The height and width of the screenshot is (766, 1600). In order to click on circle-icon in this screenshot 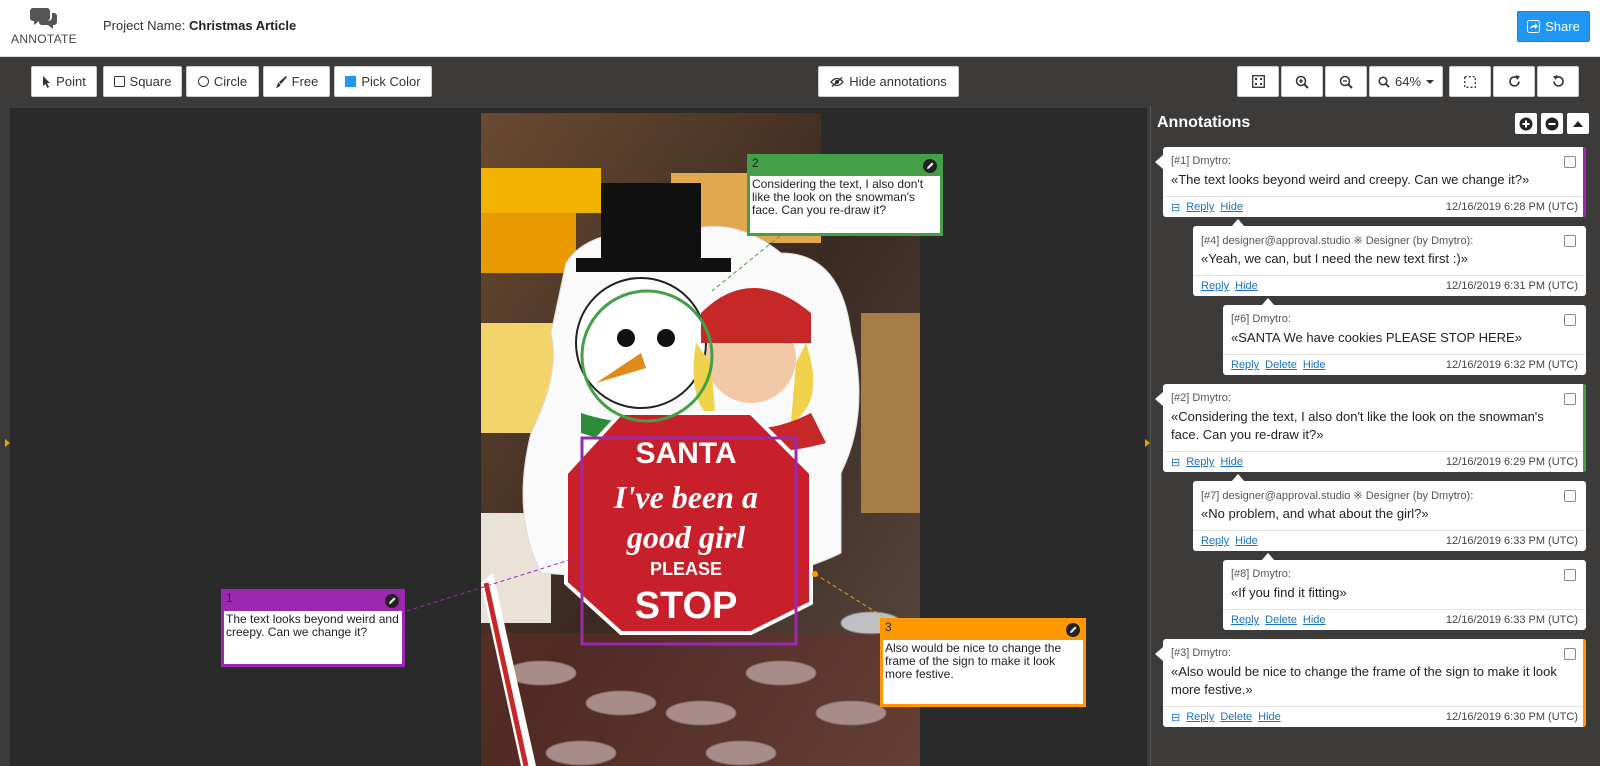, I will do `click(203, 81)`.